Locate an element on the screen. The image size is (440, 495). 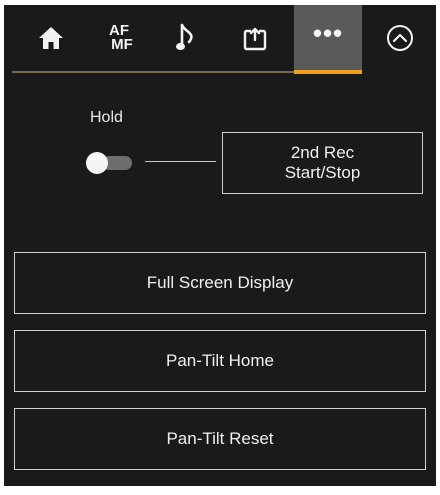
full-screen-display-button: Full Screen Display is located at coordinates (220, 283).